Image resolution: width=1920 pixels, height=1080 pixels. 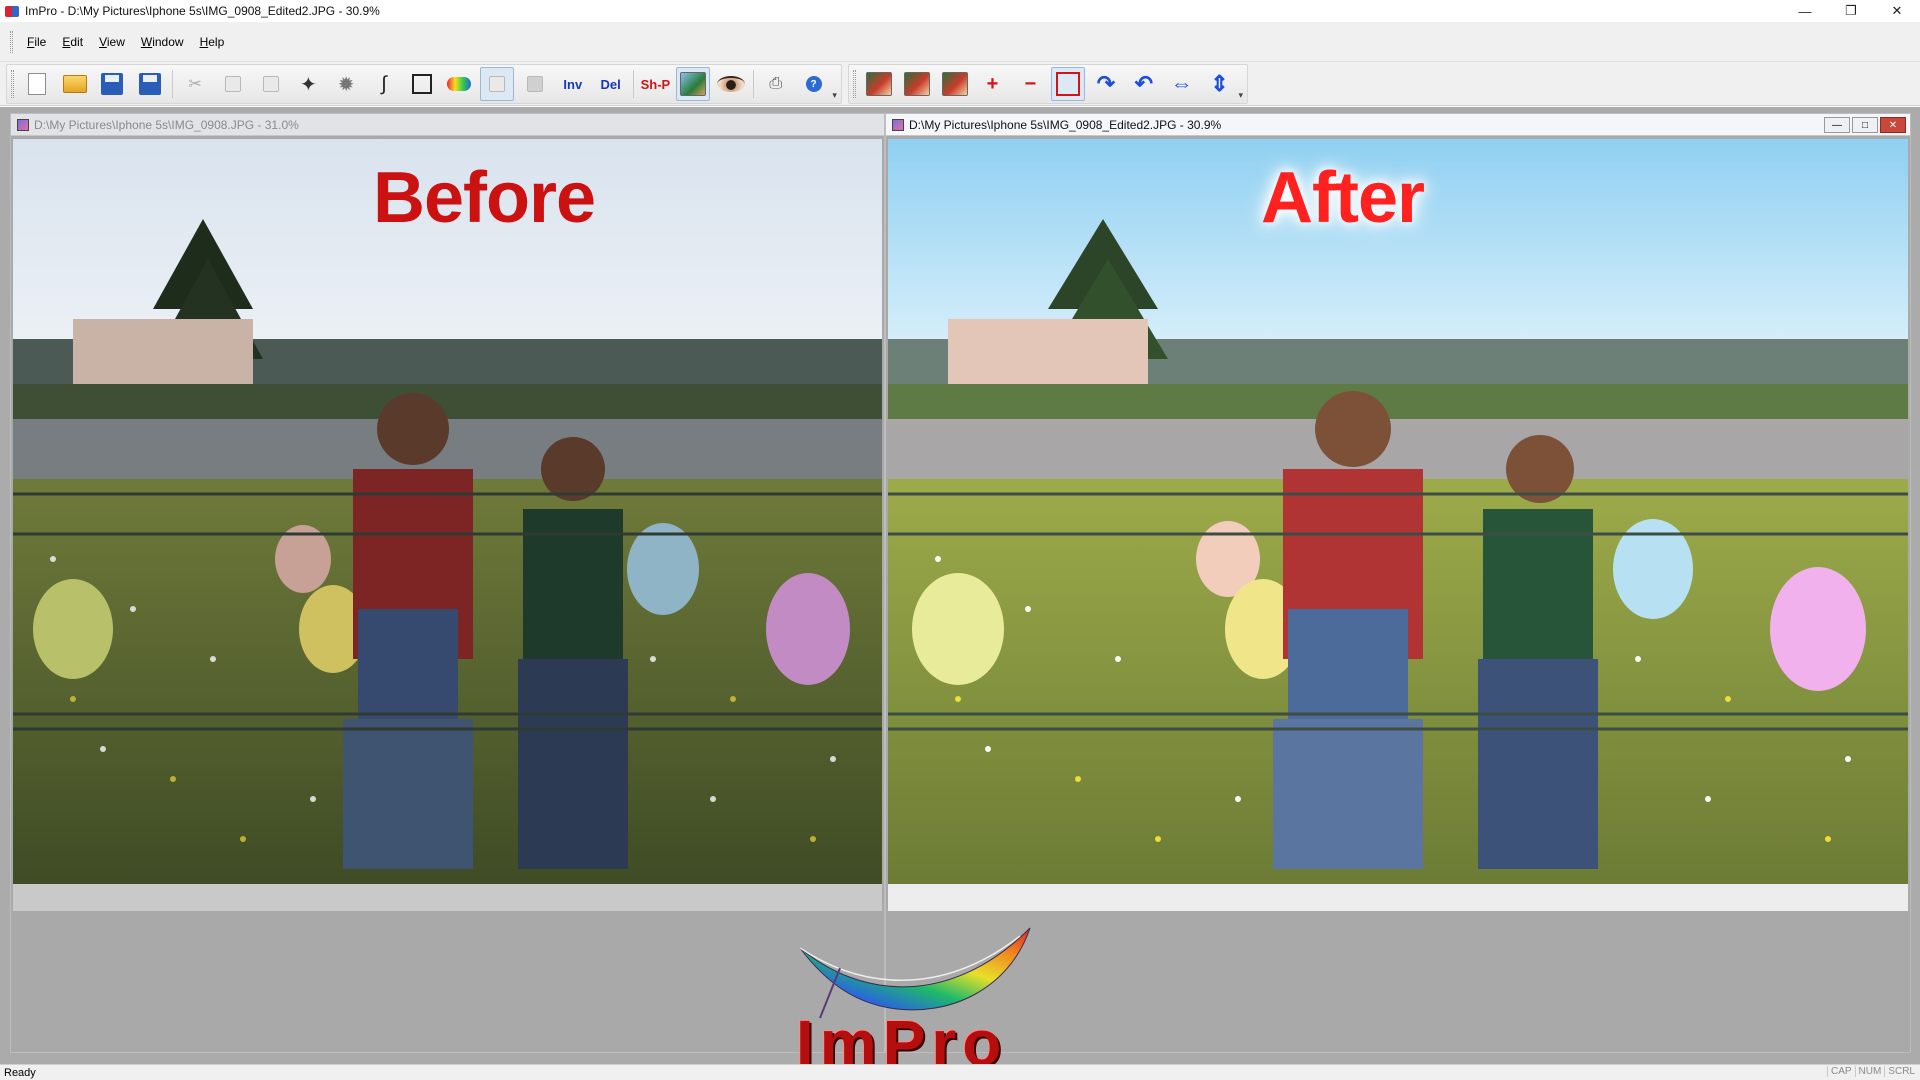 What do you see at coordinates (693, 84) in the screenshot?
I see `landscape-photo-button` at bounding box center [693, 84].